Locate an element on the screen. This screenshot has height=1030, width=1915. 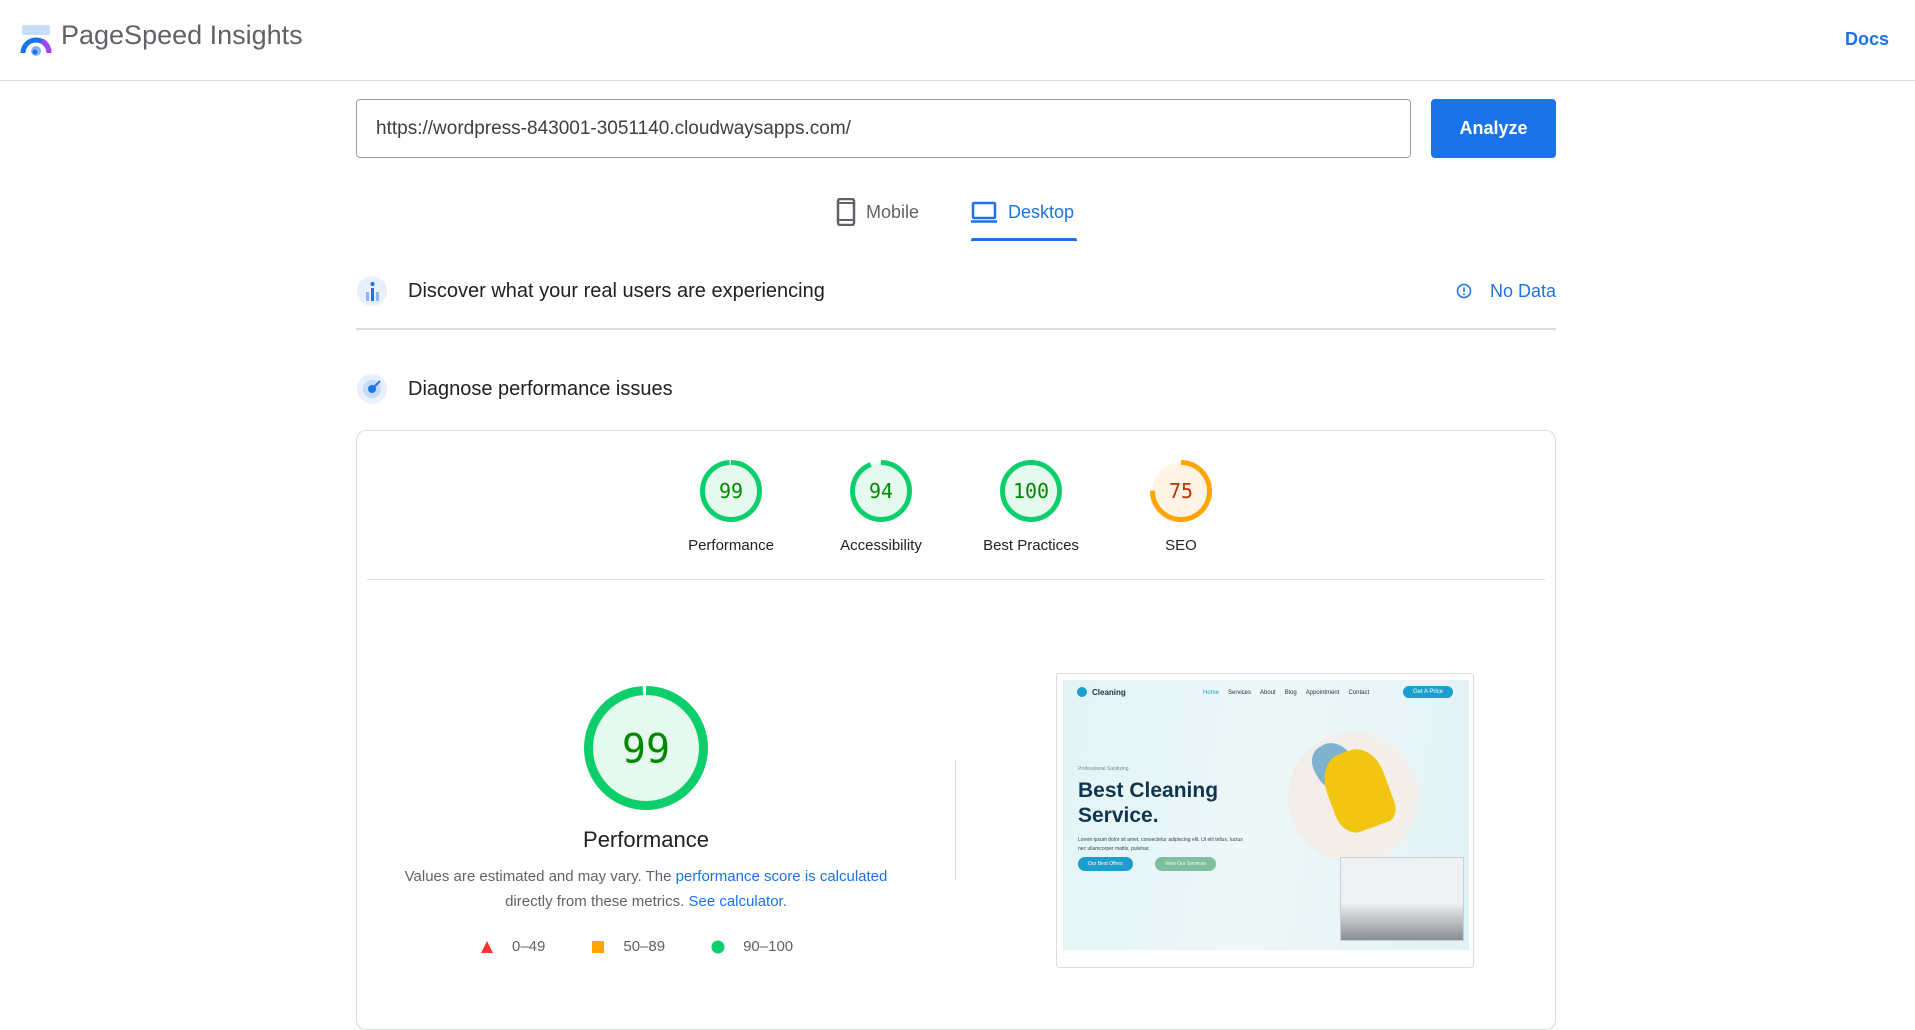
tab-mobile: Mobile is located at coordinates (877, 220).